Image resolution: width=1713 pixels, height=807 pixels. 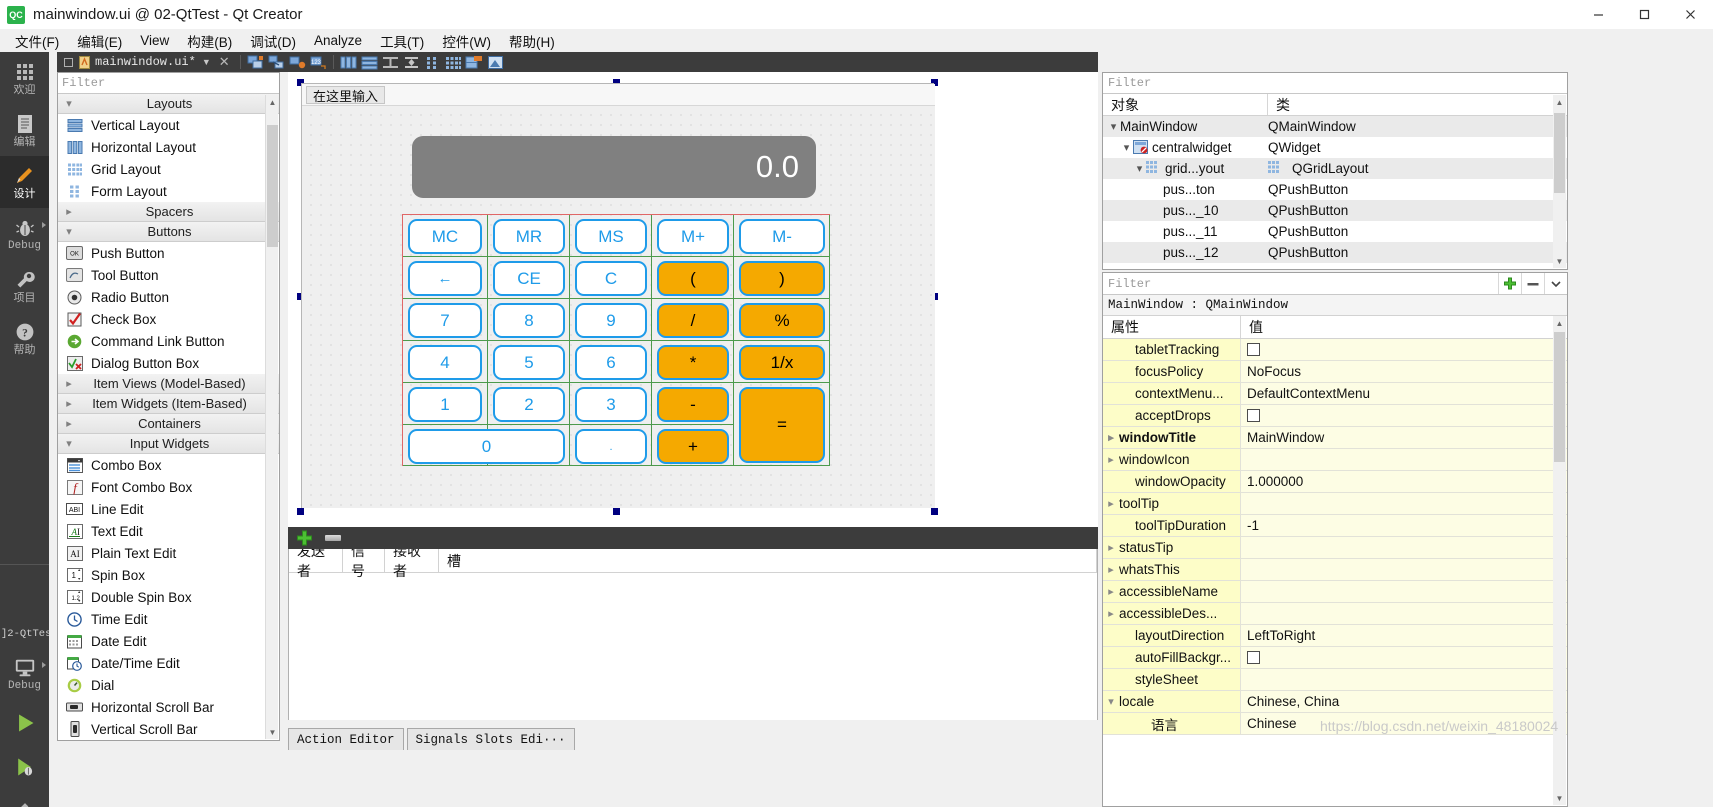 I want to click on button-ms: MS, so click(x=611, y=236).